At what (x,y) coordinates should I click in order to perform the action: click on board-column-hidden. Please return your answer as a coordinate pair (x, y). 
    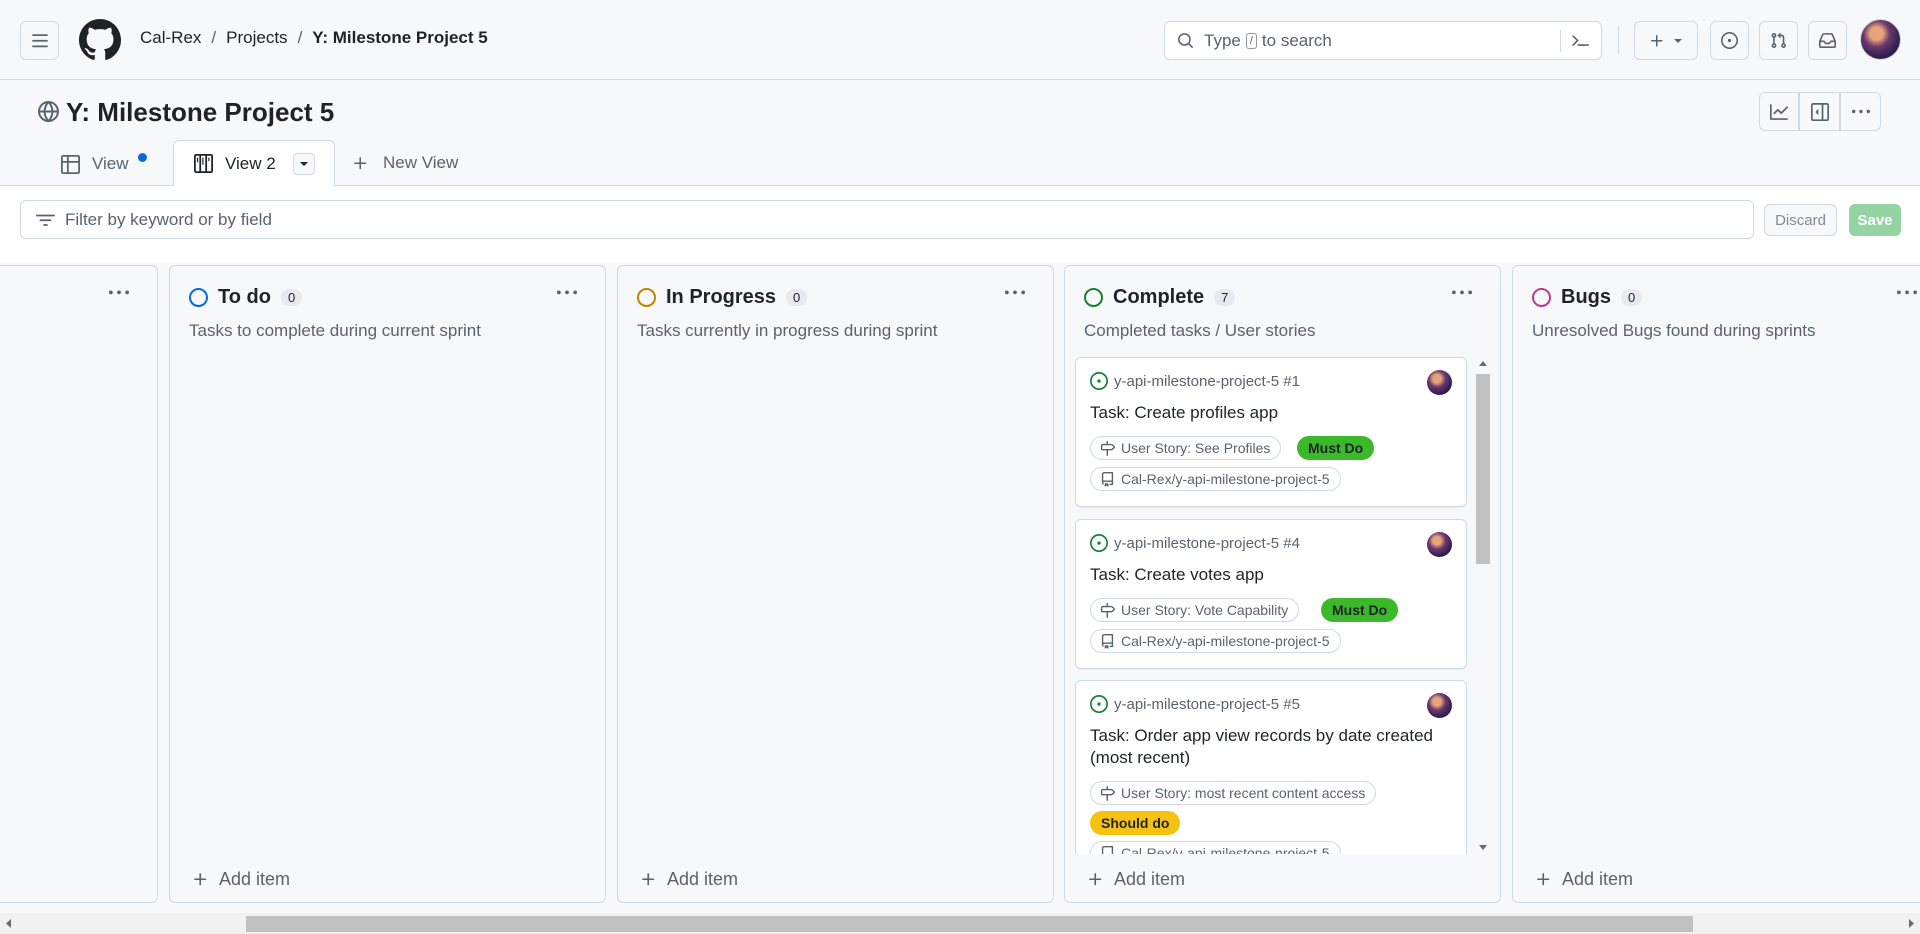
    Looking at the image, I should click on (79, 584).